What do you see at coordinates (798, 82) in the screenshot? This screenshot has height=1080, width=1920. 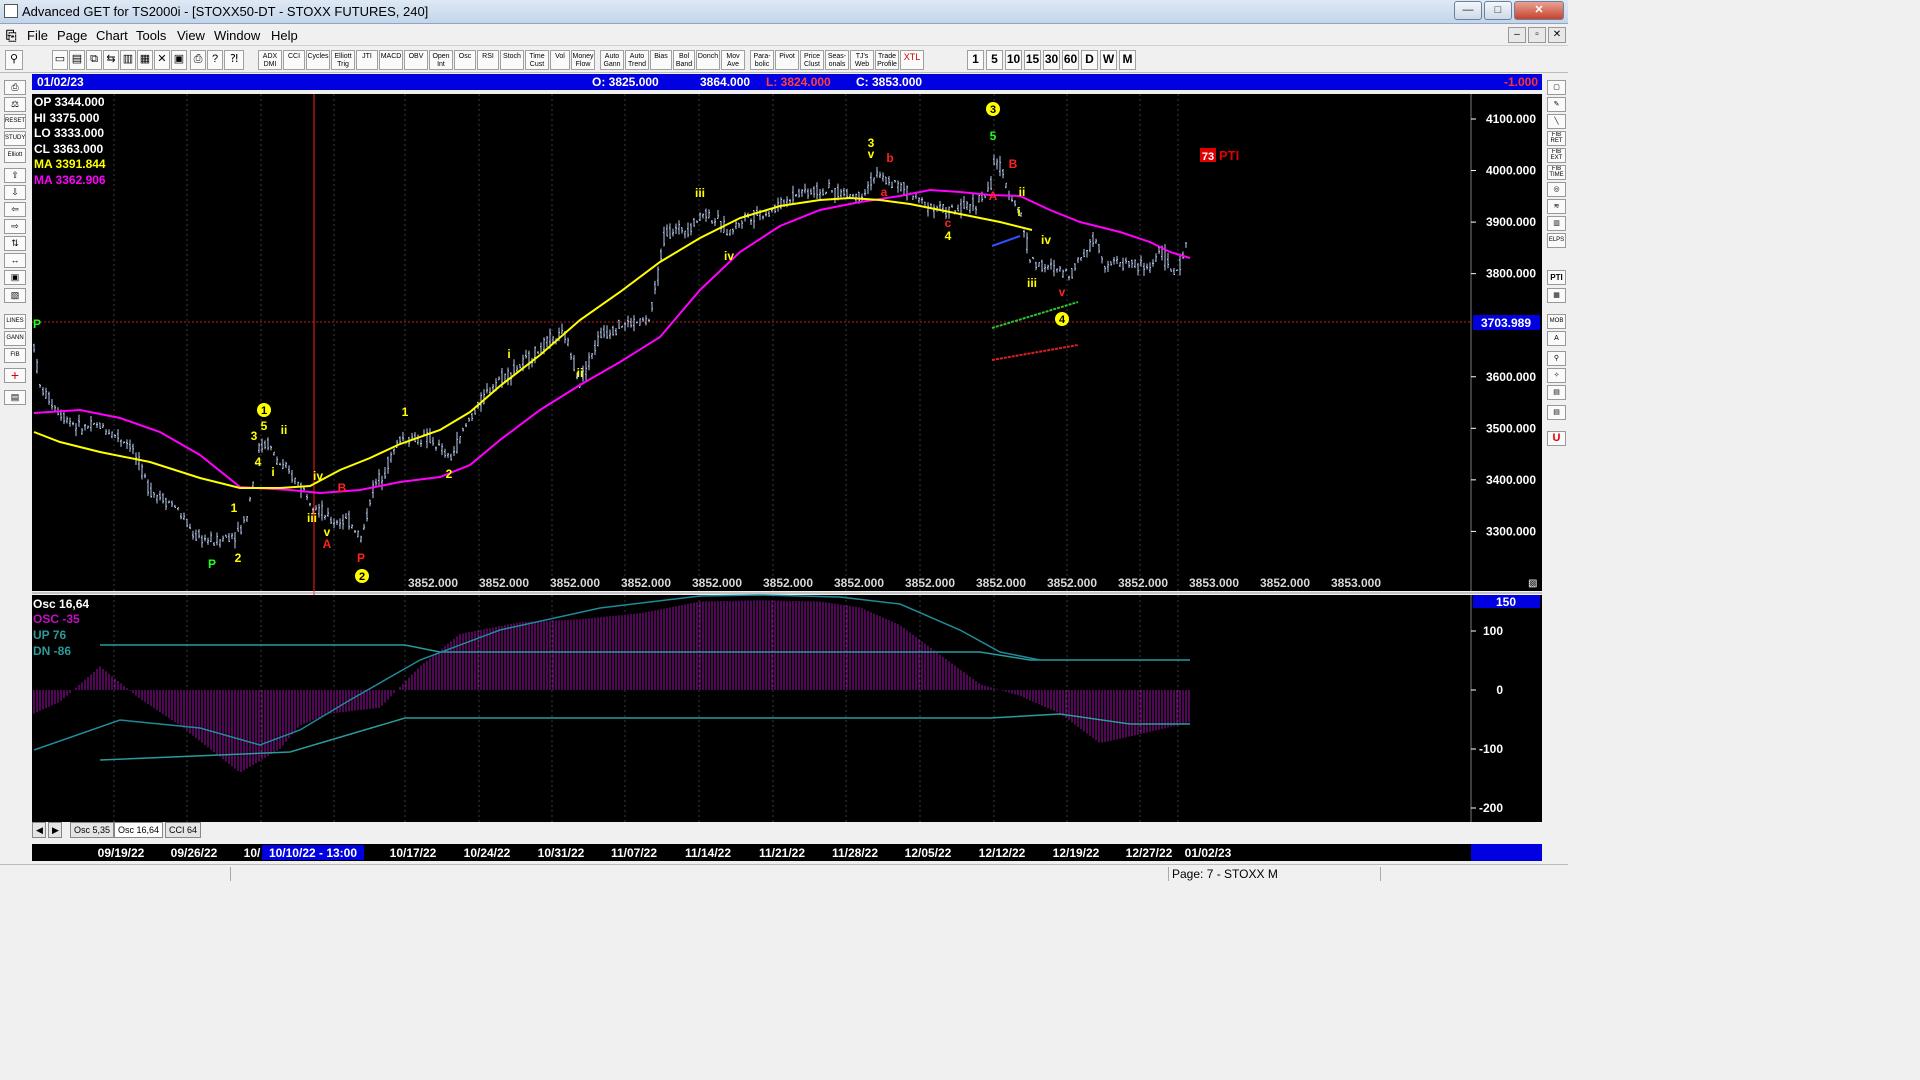 I see `header-low: L: 3824.000` at bounding box center [798, 82].